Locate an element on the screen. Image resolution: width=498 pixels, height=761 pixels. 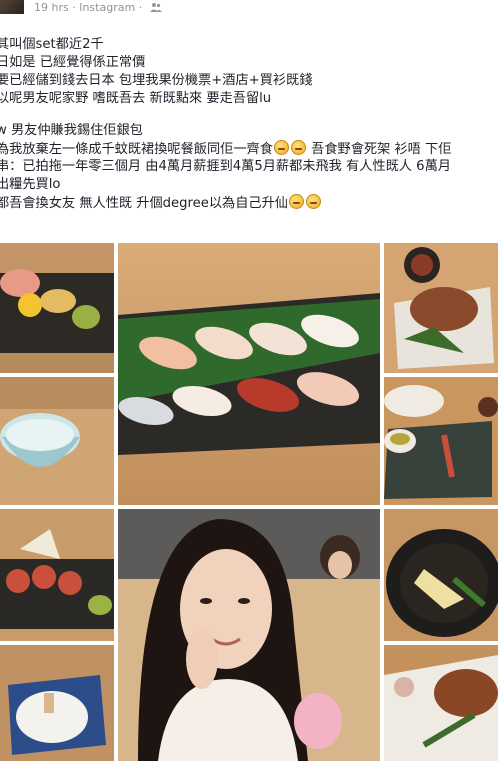
soup-bowl-photo is located at coordinates (441, 575).